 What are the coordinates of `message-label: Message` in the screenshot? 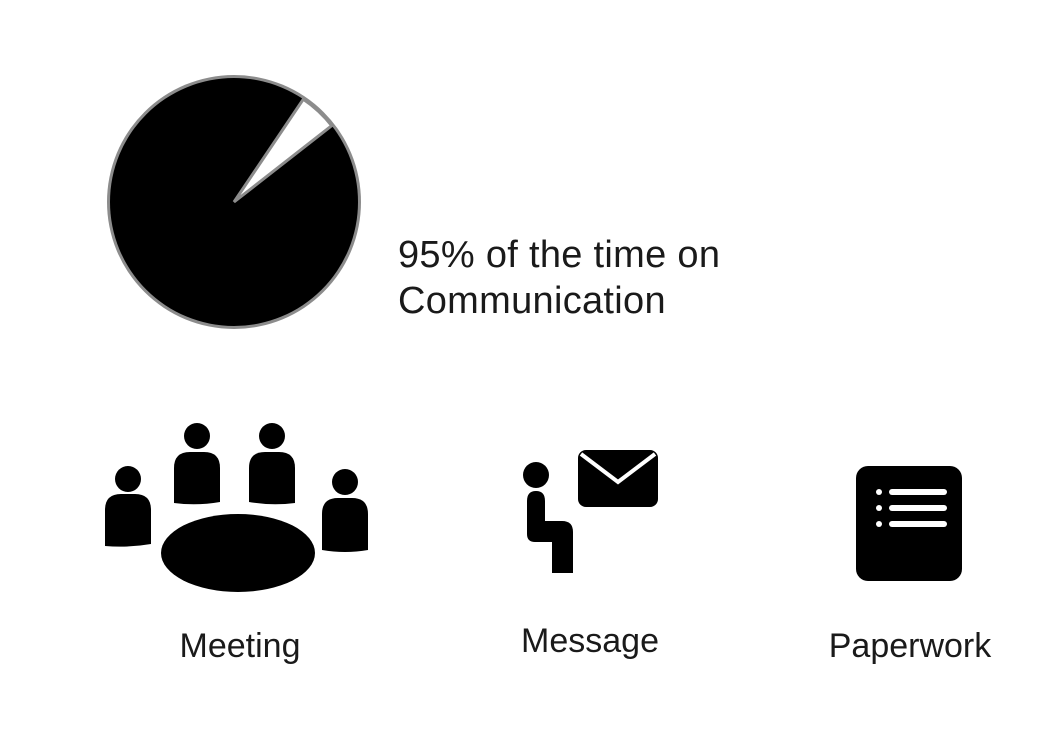 It's located at (590, 641).